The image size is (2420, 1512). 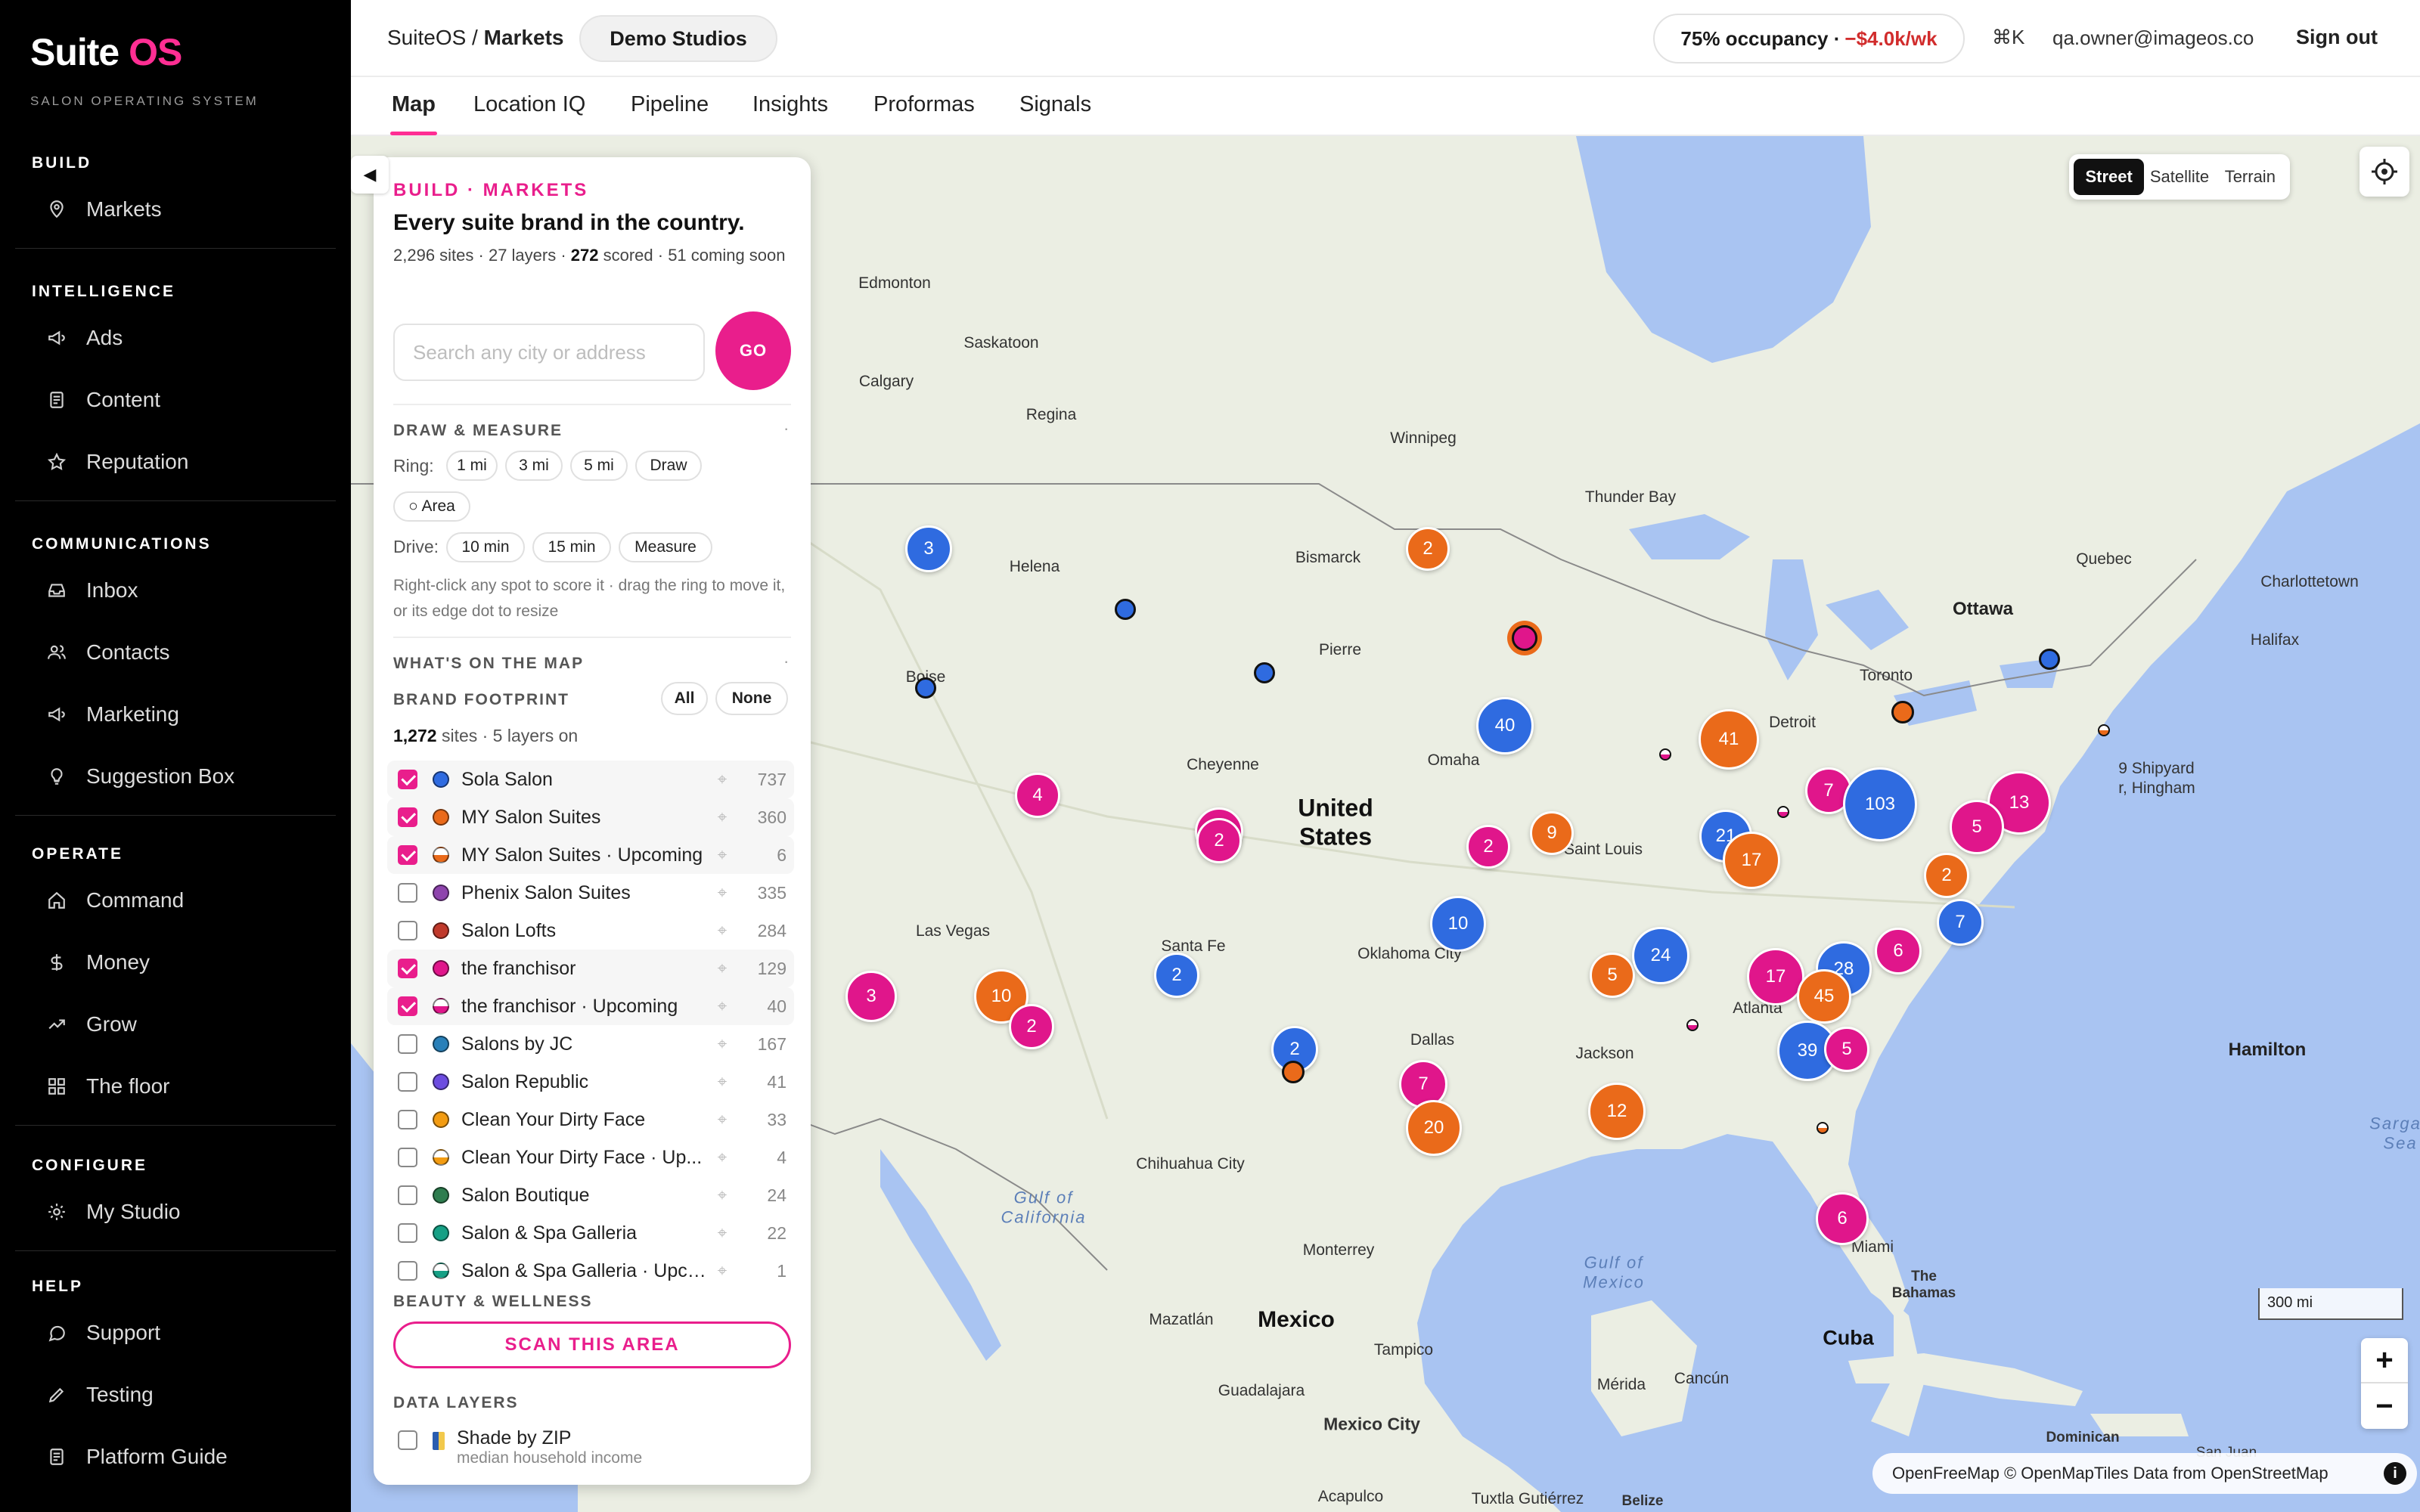 What do you see at coordinates (517, 1447) in the screenshot?
I see `data-layer-zip: Shade by ZIP median household income` at bounding box center [517, 1447].